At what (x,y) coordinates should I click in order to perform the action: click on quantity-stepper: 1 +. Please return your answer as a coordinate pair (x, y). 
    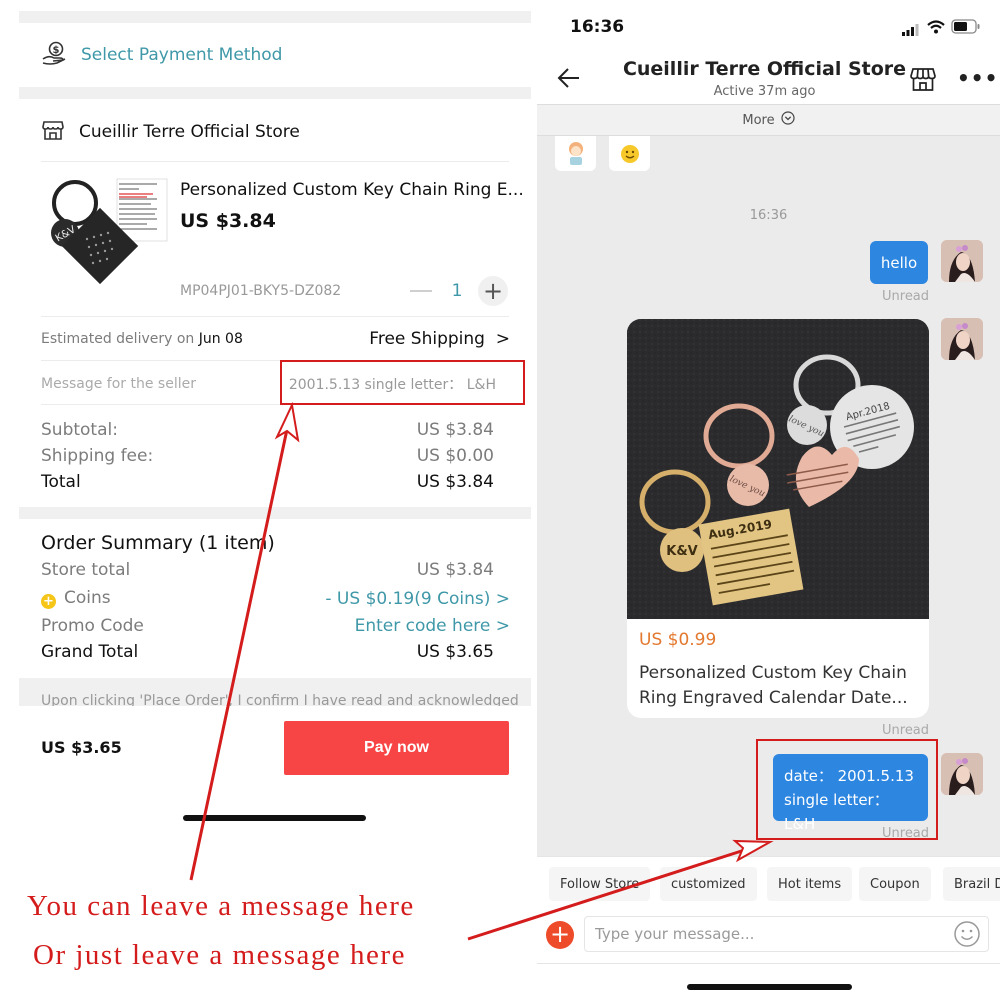
    Looking at the image, I should click on (459, 291).